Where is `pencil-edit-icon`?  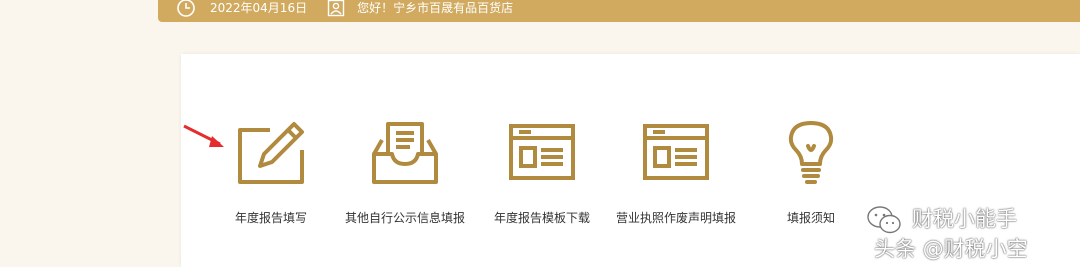
pencil-edit-icon is located at coordinates (271, 153).